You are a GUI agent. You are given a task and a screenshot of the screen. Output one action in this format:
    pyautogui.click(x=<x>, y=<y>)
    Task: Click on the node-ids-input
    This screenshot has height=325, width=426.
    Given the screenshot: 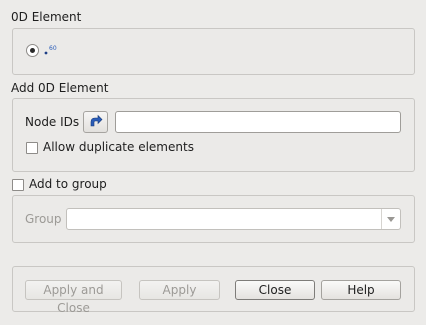 What is the action you would take?
    pyautogui.click(x=258, y=122)
    